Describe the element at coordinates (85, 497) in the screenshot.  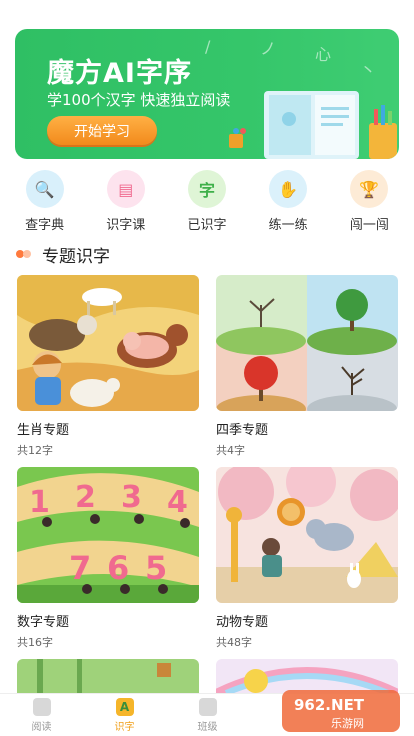
I see `digit-mark: 2` at that location.